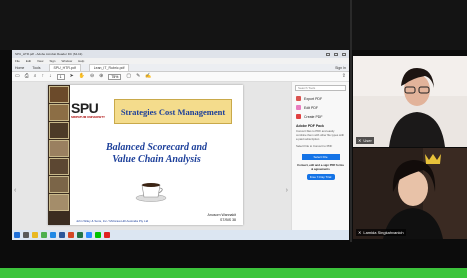 This screenshot has height=278, width=467. I want to click on sign-icon: ✍, so click(148, 76).